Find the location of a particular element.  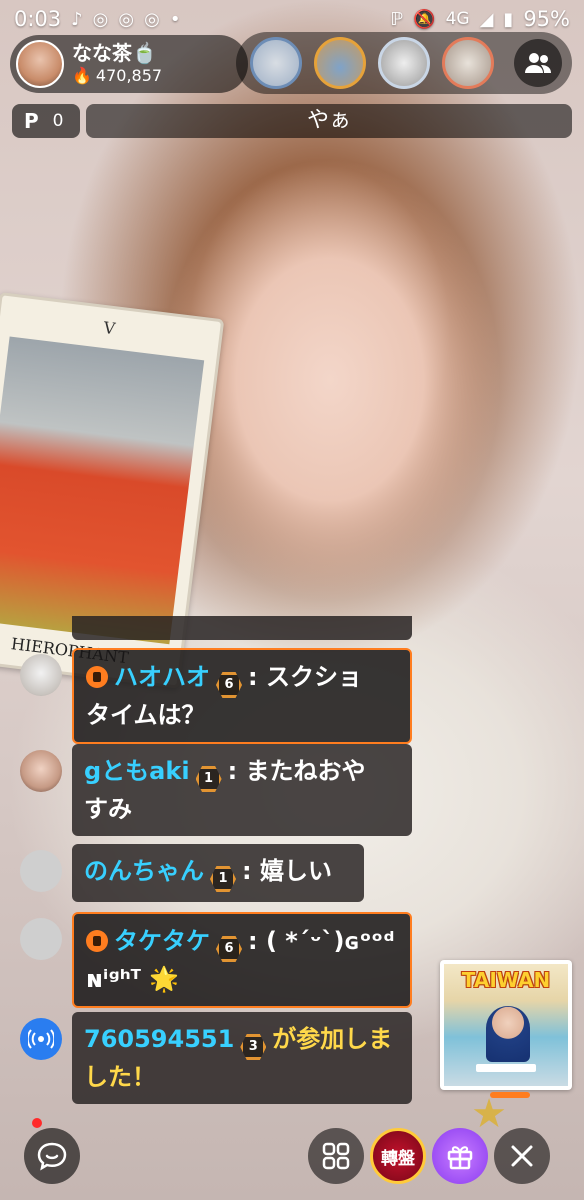

status-time: 0:03 is located at coordinates (38, 19).